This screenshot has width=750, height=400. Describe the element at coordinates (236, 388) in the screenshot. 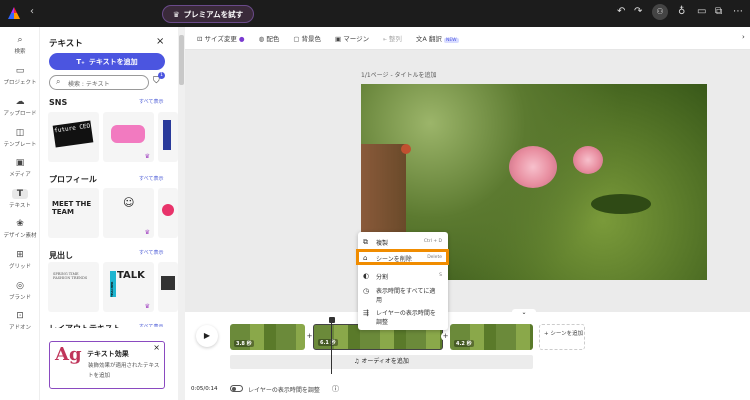

I see `layer-duration-toggle` at that location.